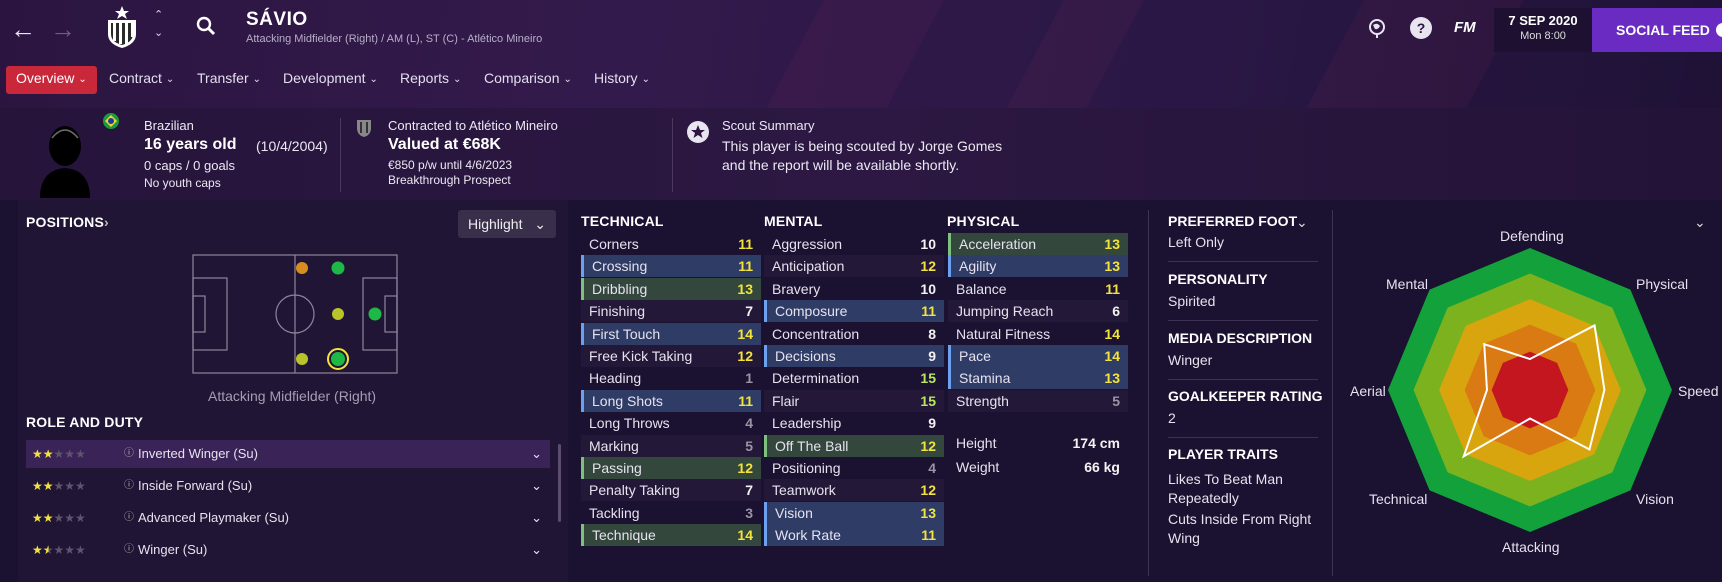  I want to click on attribute-row-technique: Technique 14, so click(671, 535).